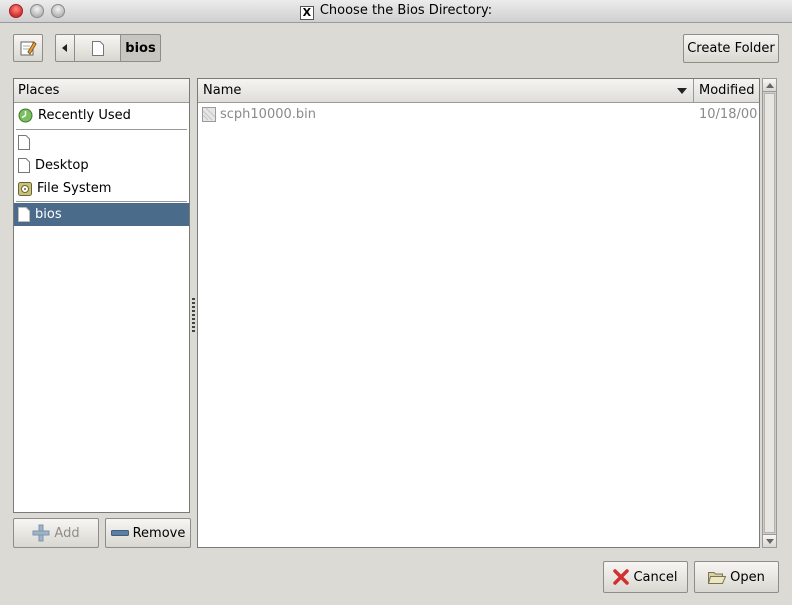 The image size is (792, 605). What do you see at coordinates (268, 114) in the screenshot?
I see `file-name: scph10000.bin` at bounding box center [268, 114].